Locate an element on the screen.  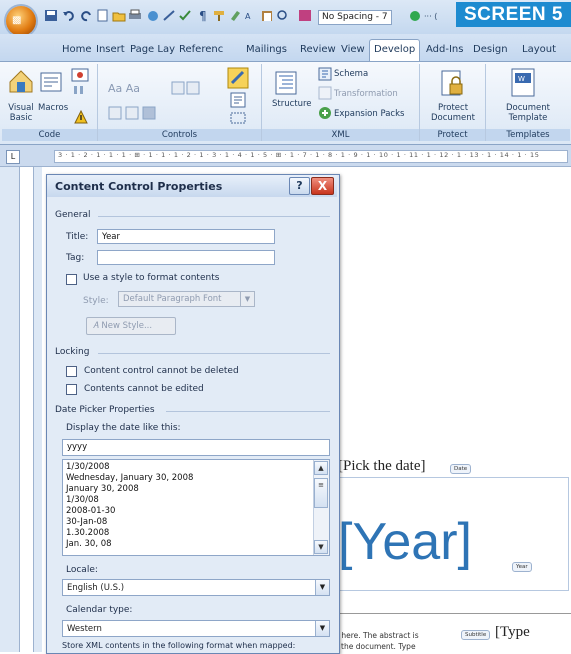
tab-layout: Layout is located at coordinates (539, 49).